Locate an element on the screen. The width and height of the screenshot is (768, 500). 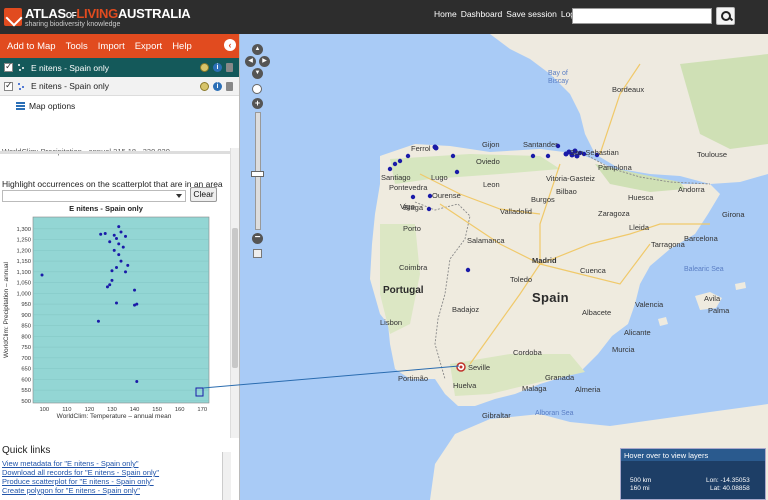
place-san-sebastian: San Sebastian is located at coordinates (594, 152).